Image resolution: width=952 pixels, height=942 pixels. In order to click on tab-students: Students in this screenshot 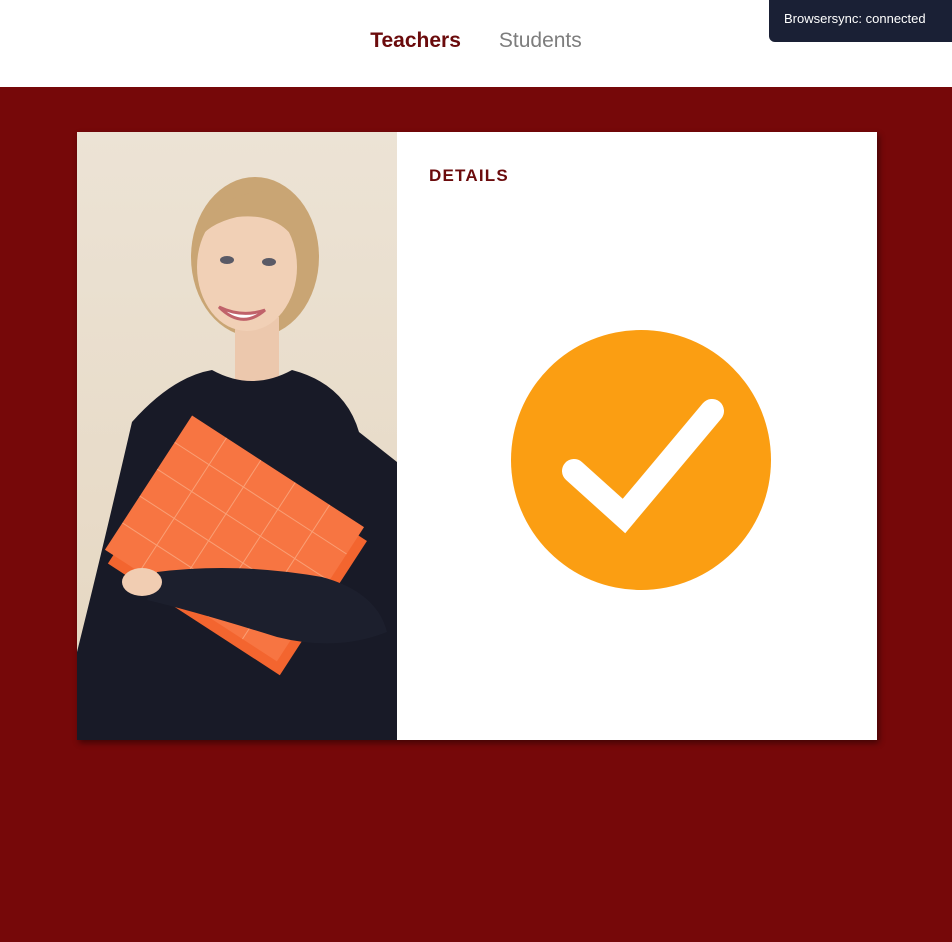, I will do `click(540, 41)`.